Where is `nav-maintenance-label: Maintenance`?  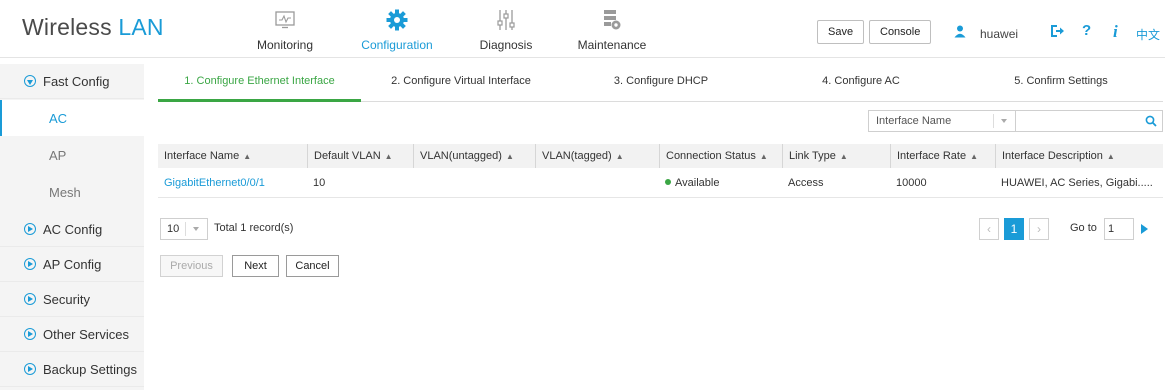 nav-maintenance-label: Maintenance is located at coordinates (612, 45).